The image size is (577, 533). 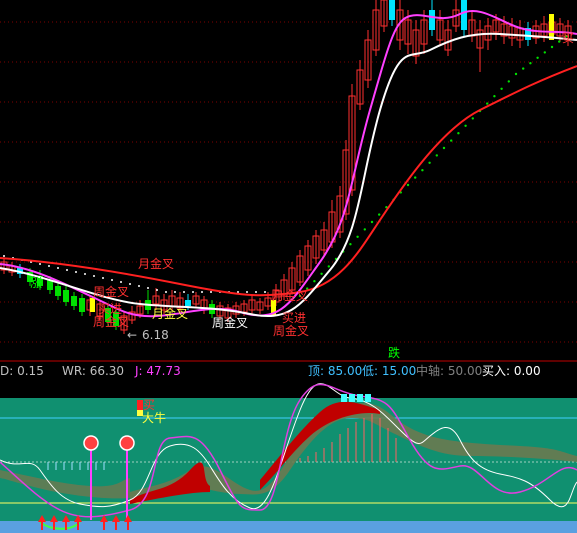 I want to click on readout-label: D:, so click(x=8, y=371).